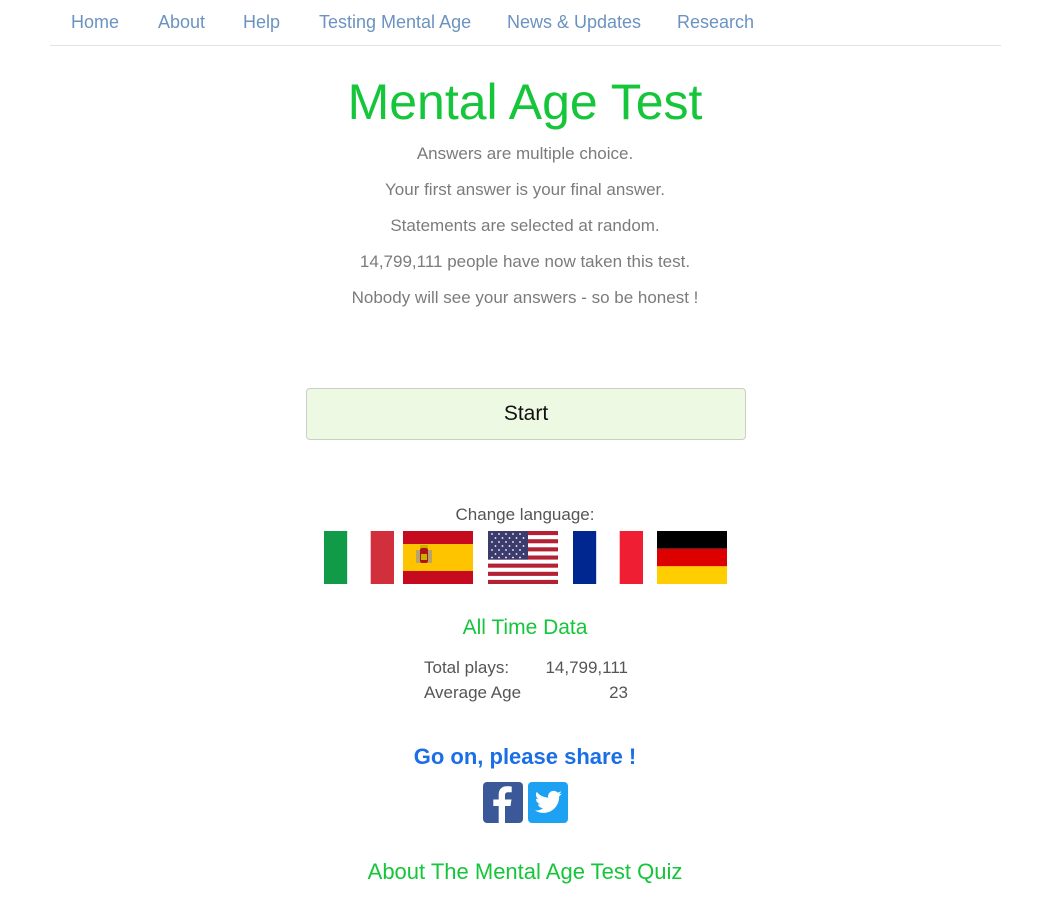  Describe the element at coordinates (525, 514) in the screenshot. I see `change-language-label: Change language:` at that location.